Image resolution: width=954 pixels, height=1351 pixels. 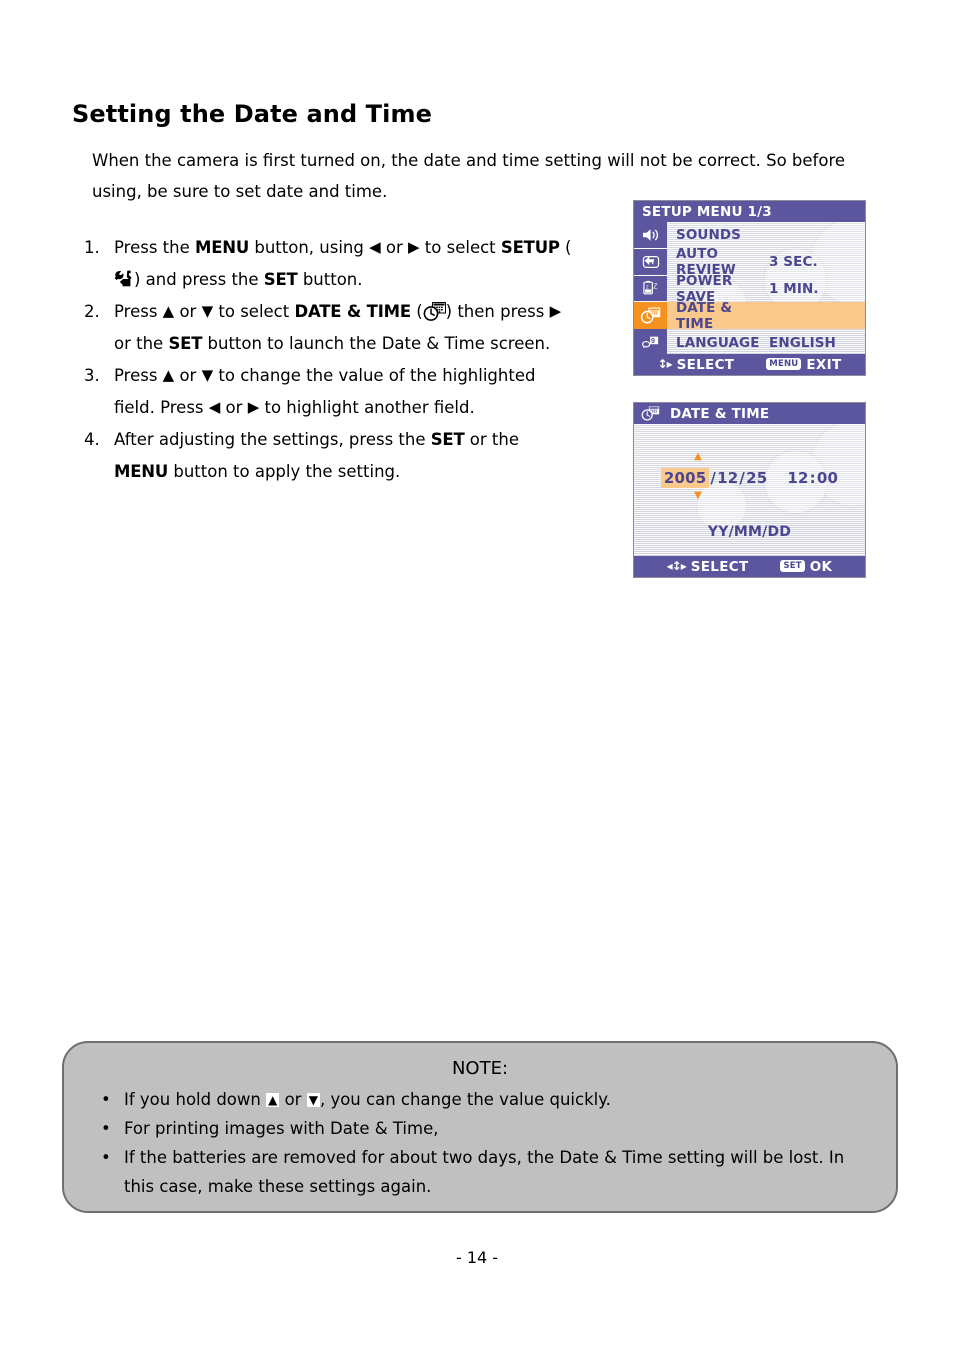 I want to click on step-1-part7: button., so click(x=330, y=279).